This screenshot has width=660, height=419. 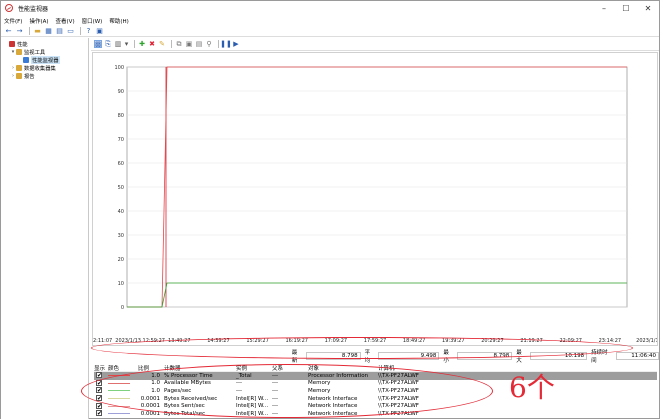 What do you see at coordinates (19, 31) in the screenshot?
I see `forward-arrow-icon: →` at bounding box center [19, 31].